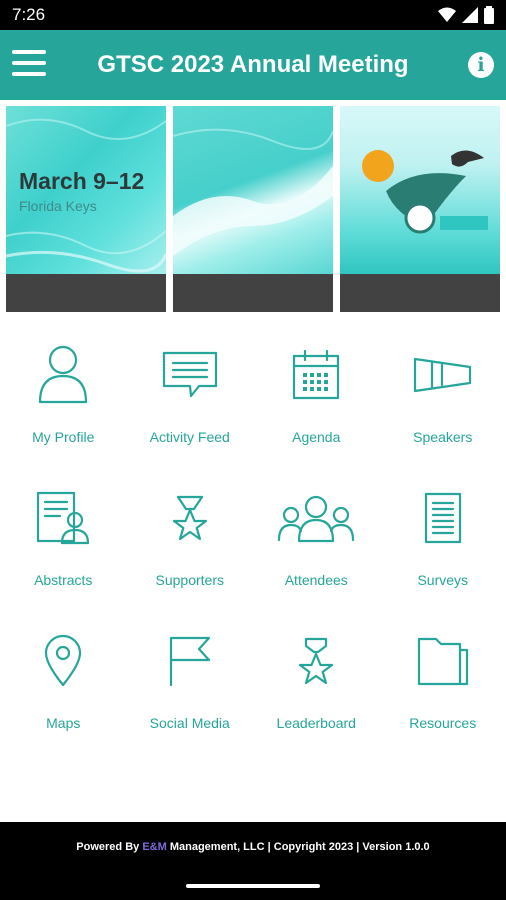  Describe the element at coordinates (109, 847) in the screenshot. I see `footer-prefix: Powered By` at that location.